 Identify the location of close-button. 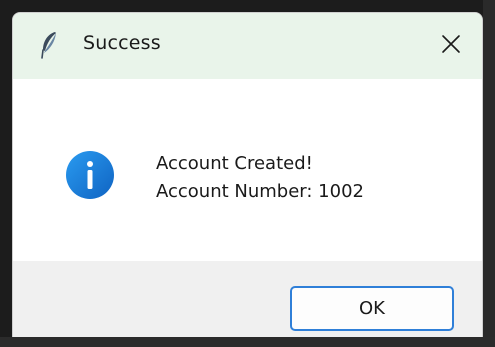
(451, 46).